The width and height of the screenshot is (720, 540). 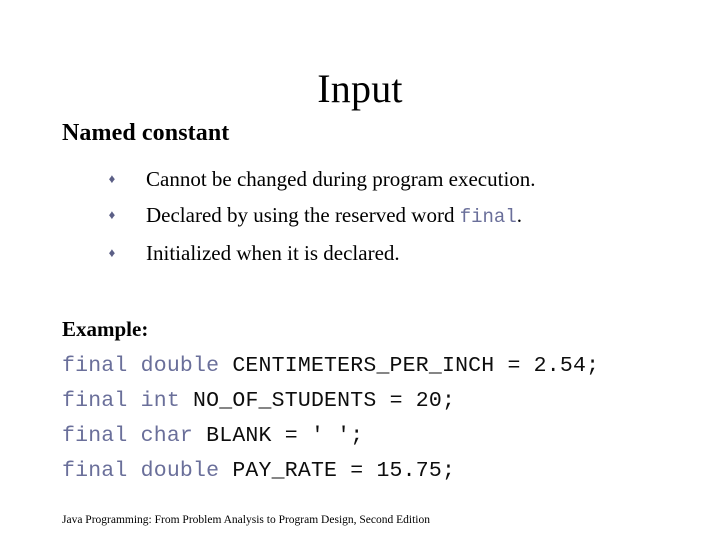 I want to click on code-keyword-final: final, so click(x=488, y=217).